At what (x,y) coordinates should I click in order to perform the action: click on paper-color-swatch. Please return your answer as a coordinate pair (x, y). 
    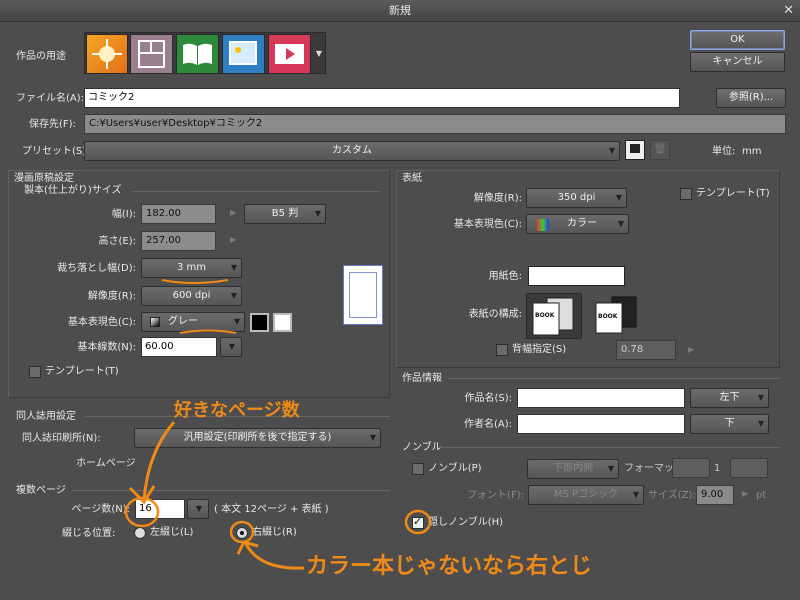
    Looking at the image, I should click on (282, 322).